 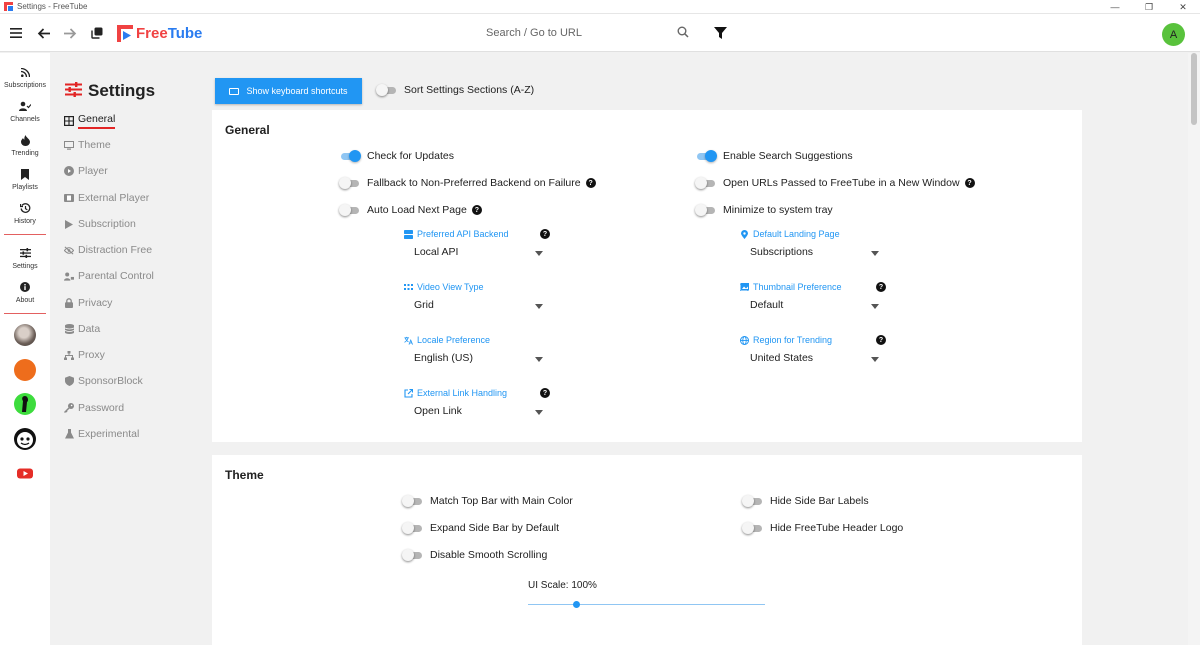 What do you see at coordinates (782, 358) in the screenshot?
I see `select-value: United States` at bounding box center [782, 358].